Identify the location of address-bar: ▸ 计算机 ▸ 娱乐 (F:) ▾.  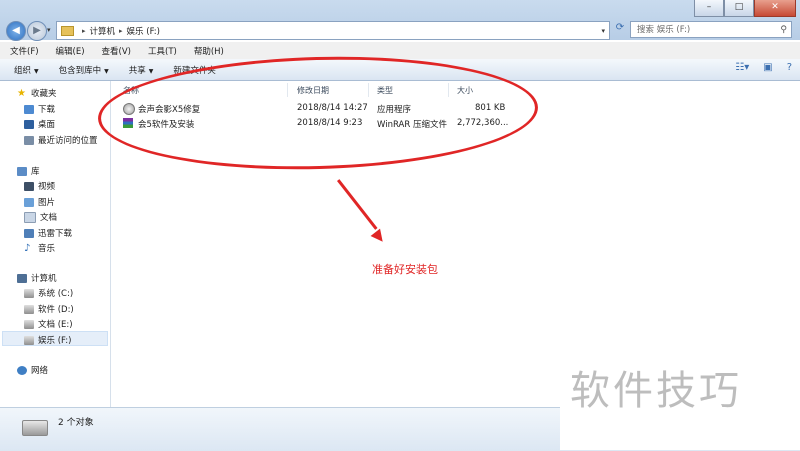
(333, 30).